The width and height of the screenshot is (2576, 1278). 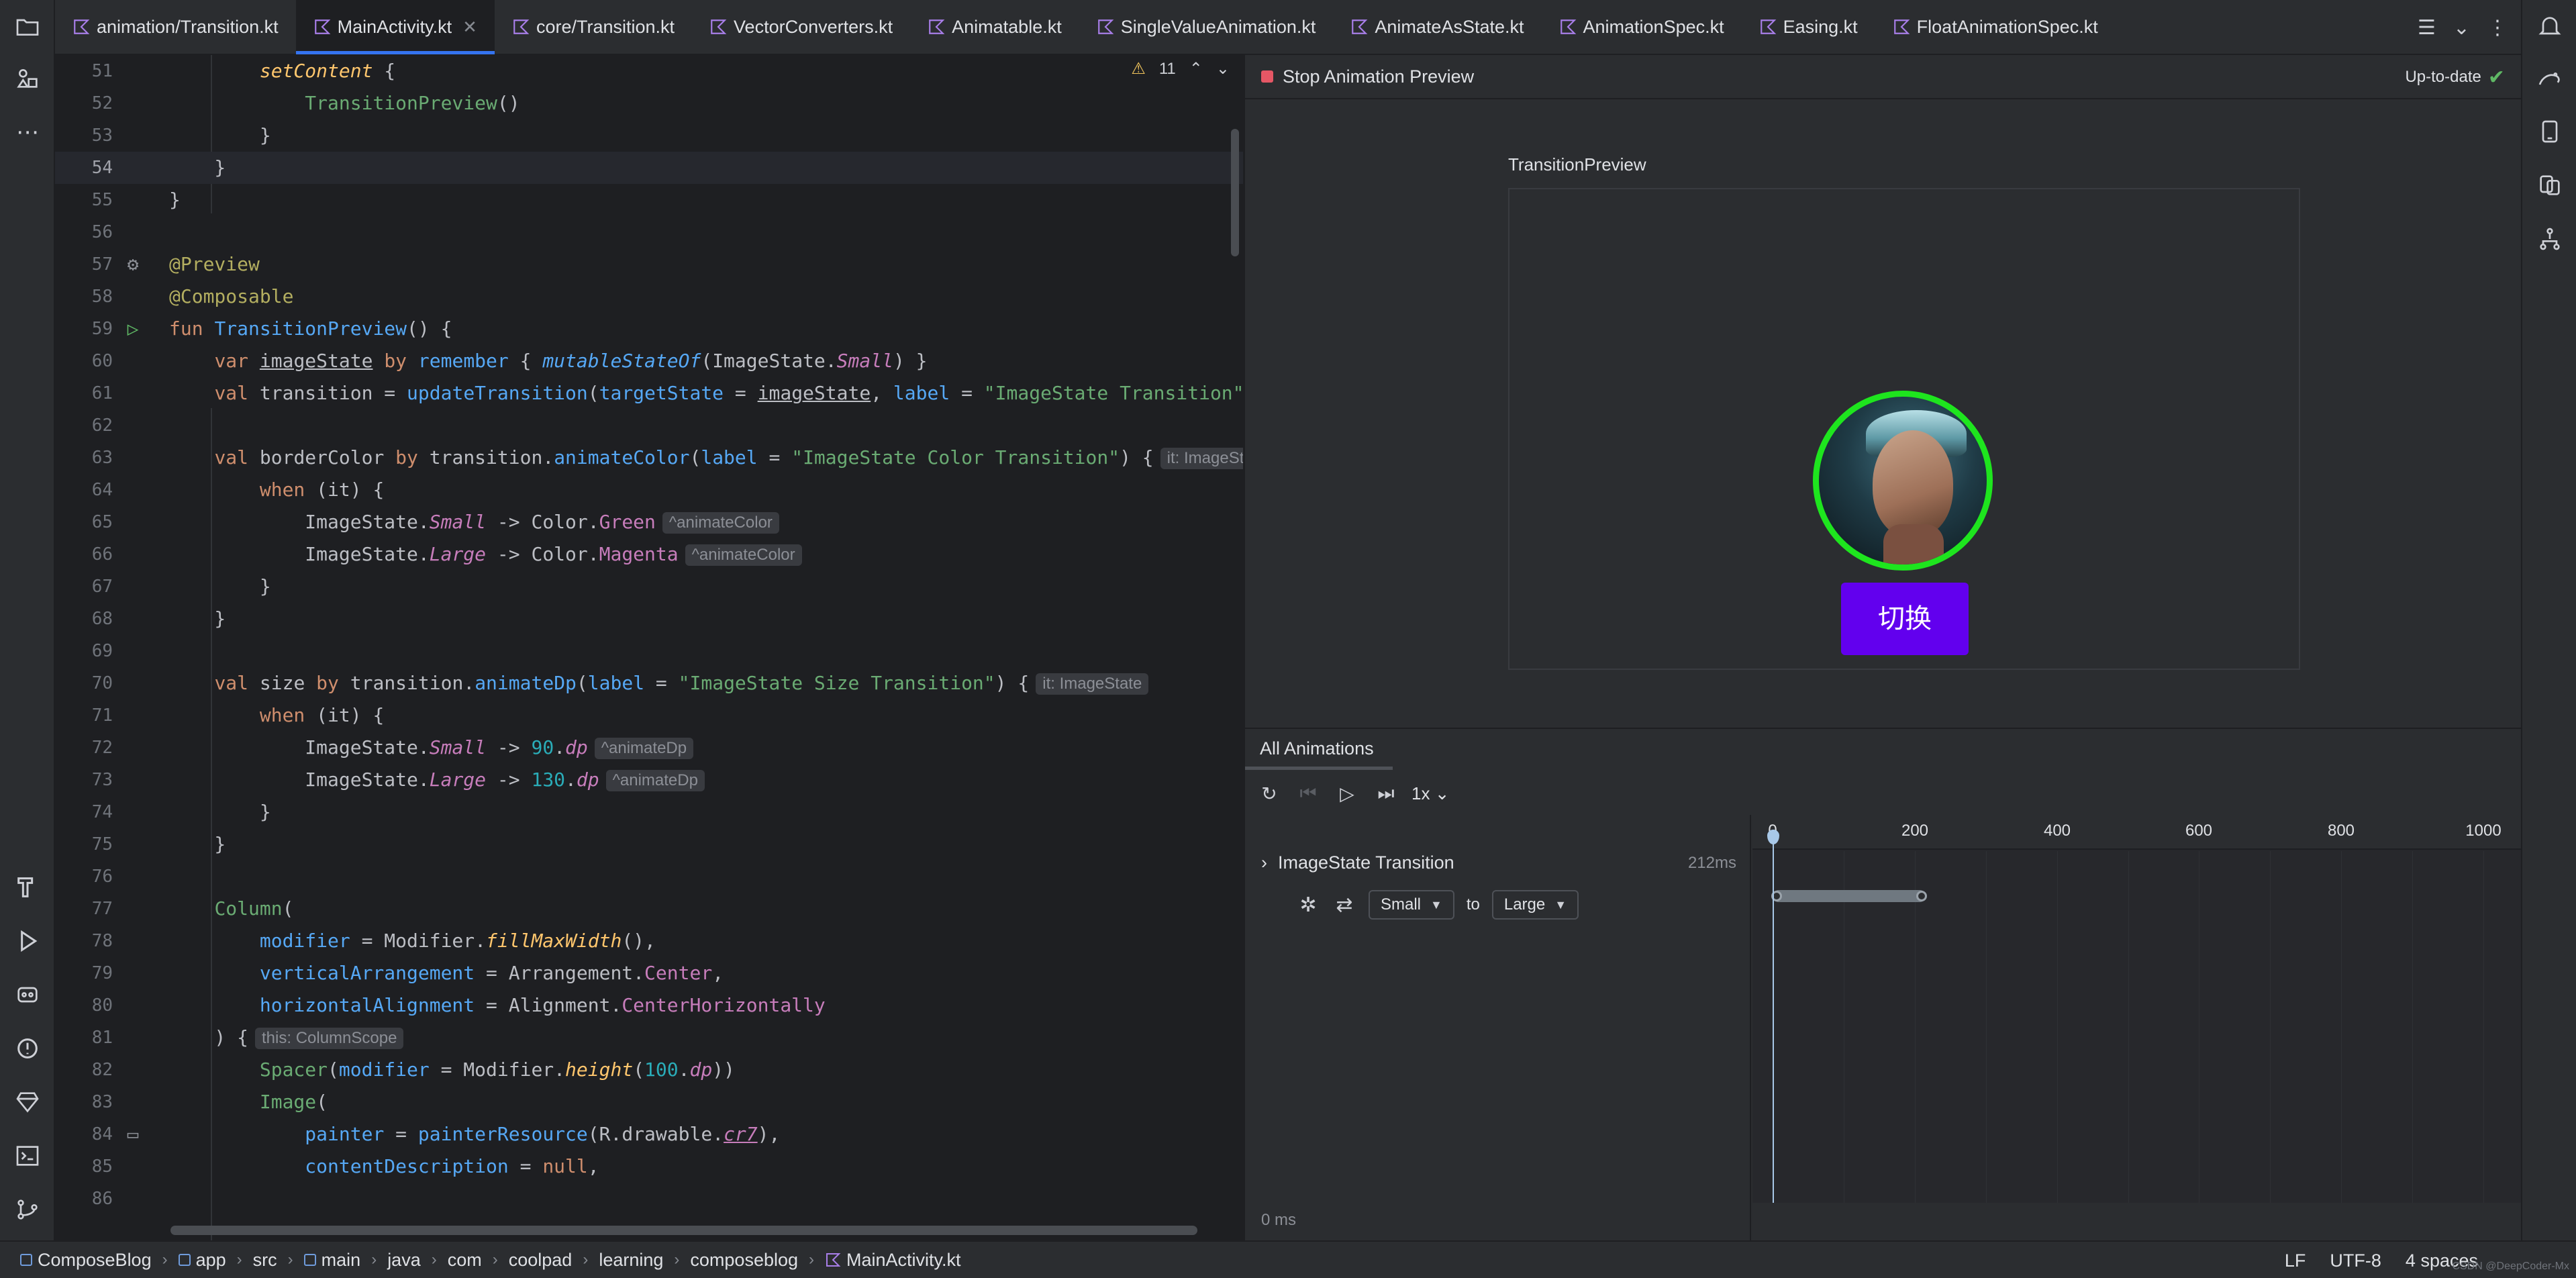 I want to click on run-preview-icon: ▷, so click(x=133, y=329).